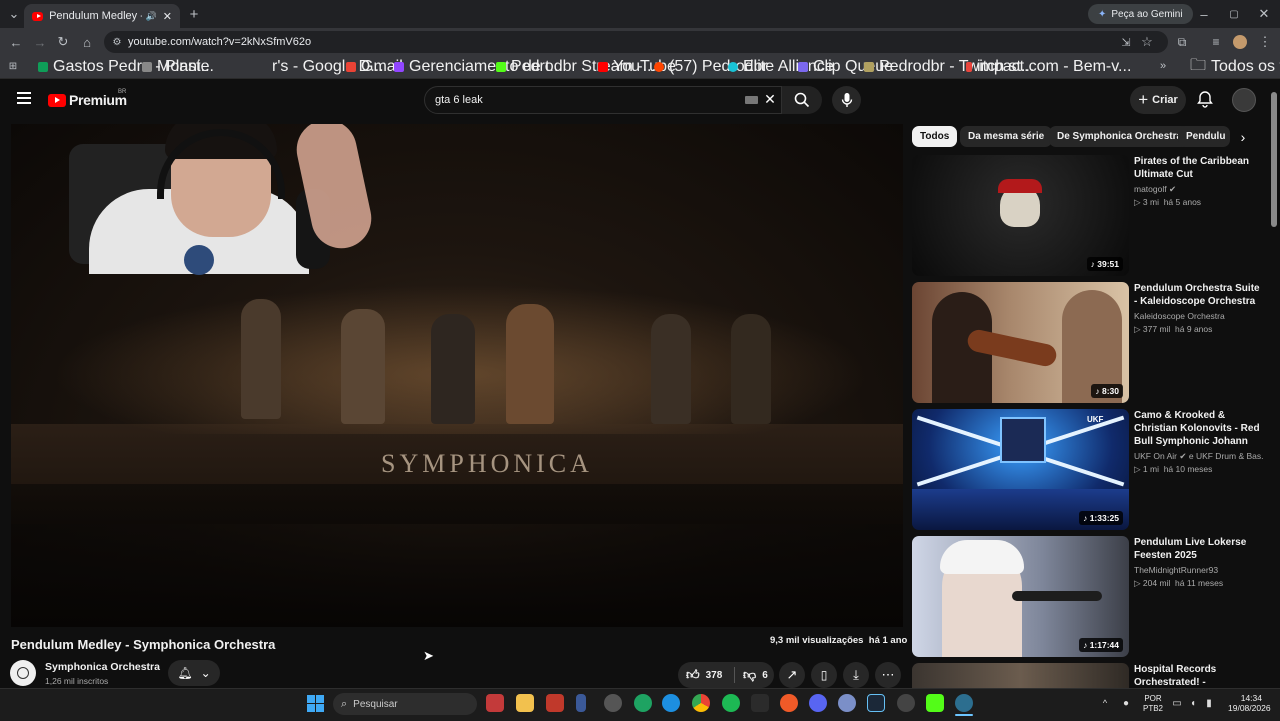 This screenshot has height=721, width=1280. Describe the element at coordinates (1209, 703) in the screenshot. I see `battery-icon: ▮` at that location.